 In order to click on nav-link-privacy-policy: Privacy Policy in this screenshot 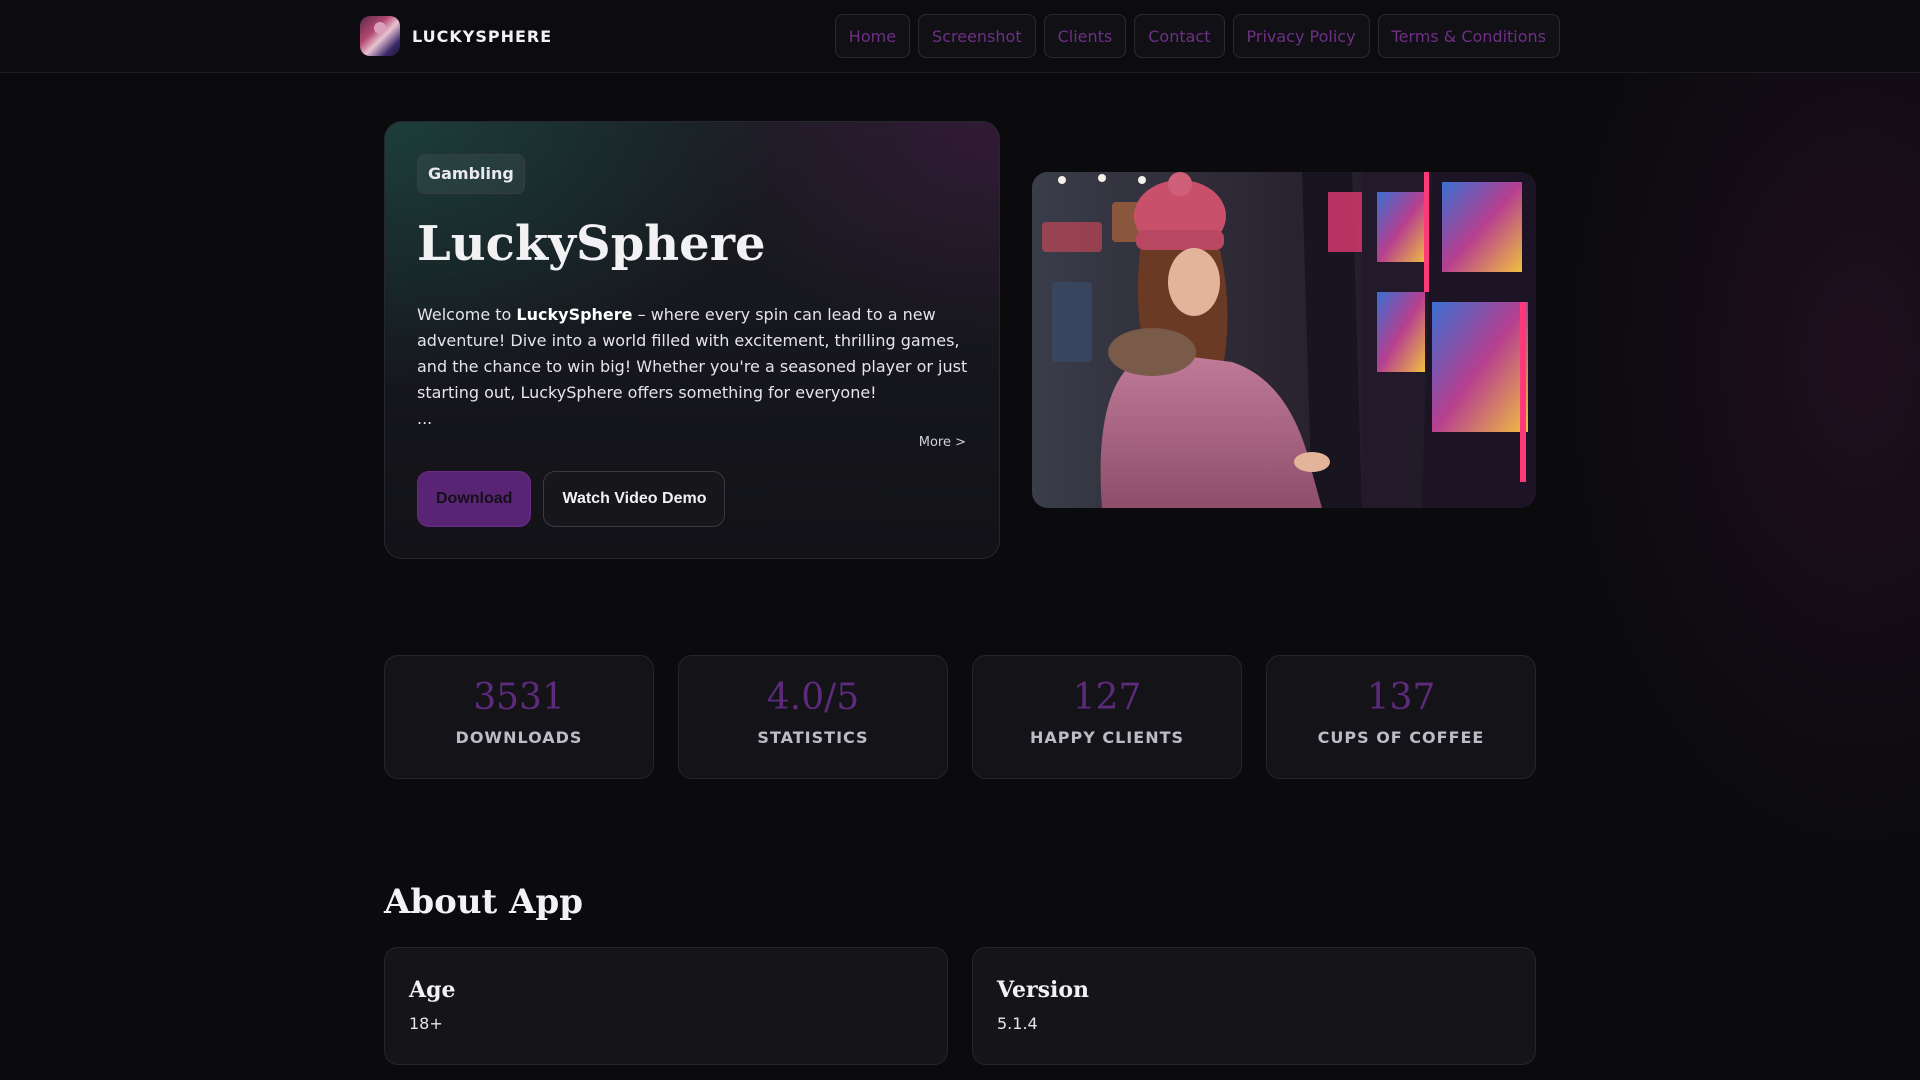, I will do `click(1301, 36)`.